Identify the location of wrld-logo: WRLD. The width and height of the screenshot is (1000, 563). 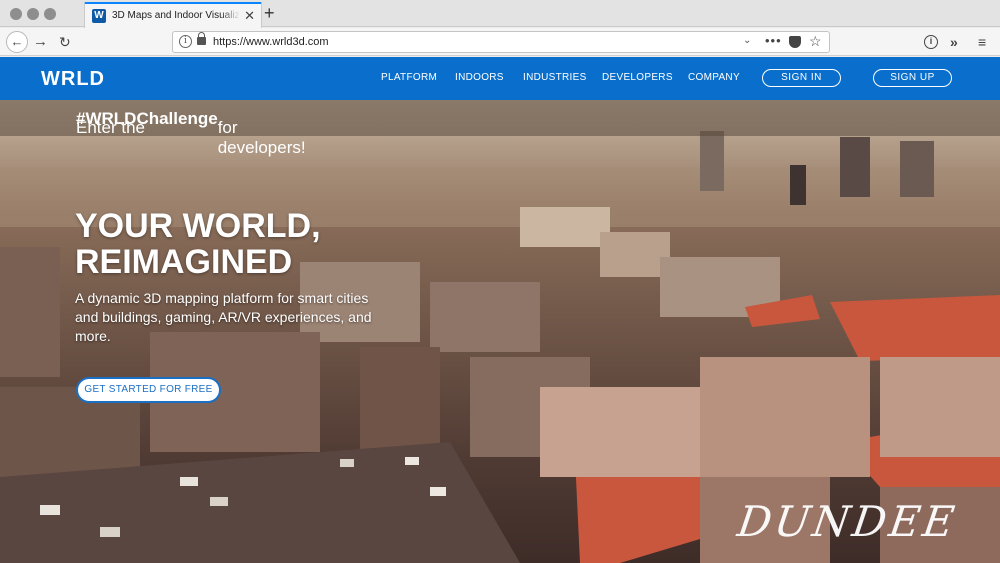
(73, 79).